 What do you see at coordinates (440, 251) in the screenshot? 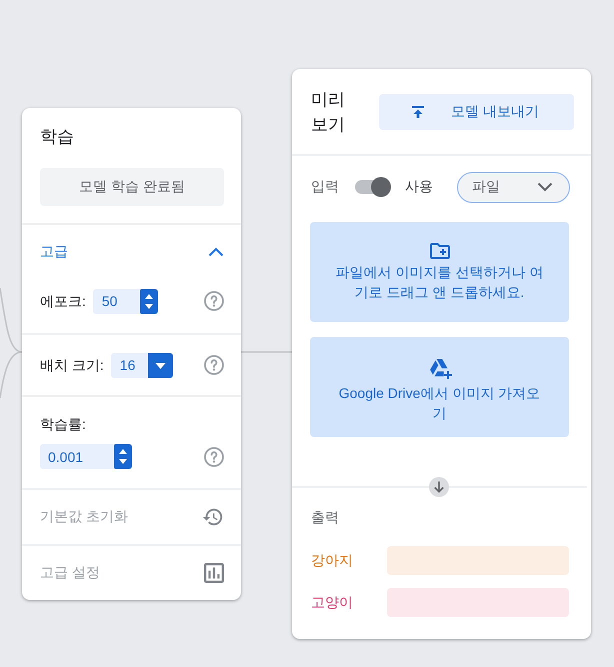
I see `folder-plus-icon` at bounding box center [440, 251].